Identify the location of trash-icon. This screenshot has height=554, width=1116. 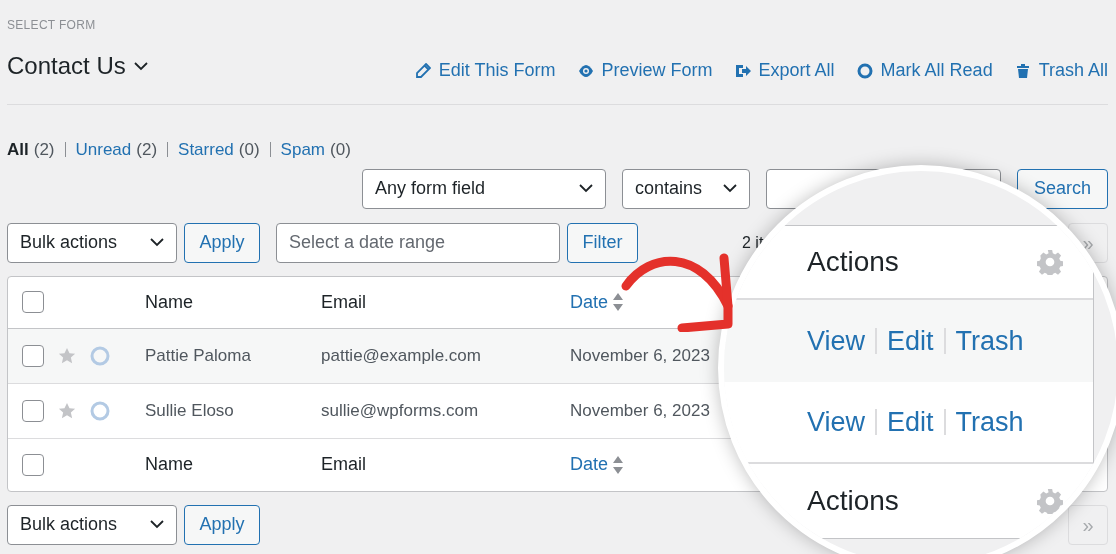
(1022, 70).